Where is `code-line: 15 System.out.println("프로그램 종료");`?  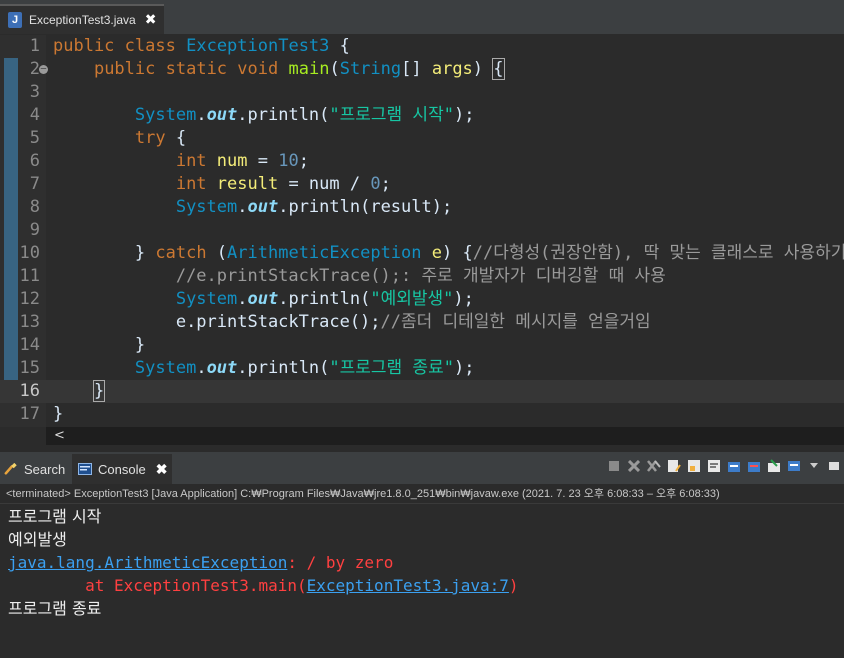
code-line: 15 System.out.println("프로그램 종료"); is located at coordinates (422, 368).